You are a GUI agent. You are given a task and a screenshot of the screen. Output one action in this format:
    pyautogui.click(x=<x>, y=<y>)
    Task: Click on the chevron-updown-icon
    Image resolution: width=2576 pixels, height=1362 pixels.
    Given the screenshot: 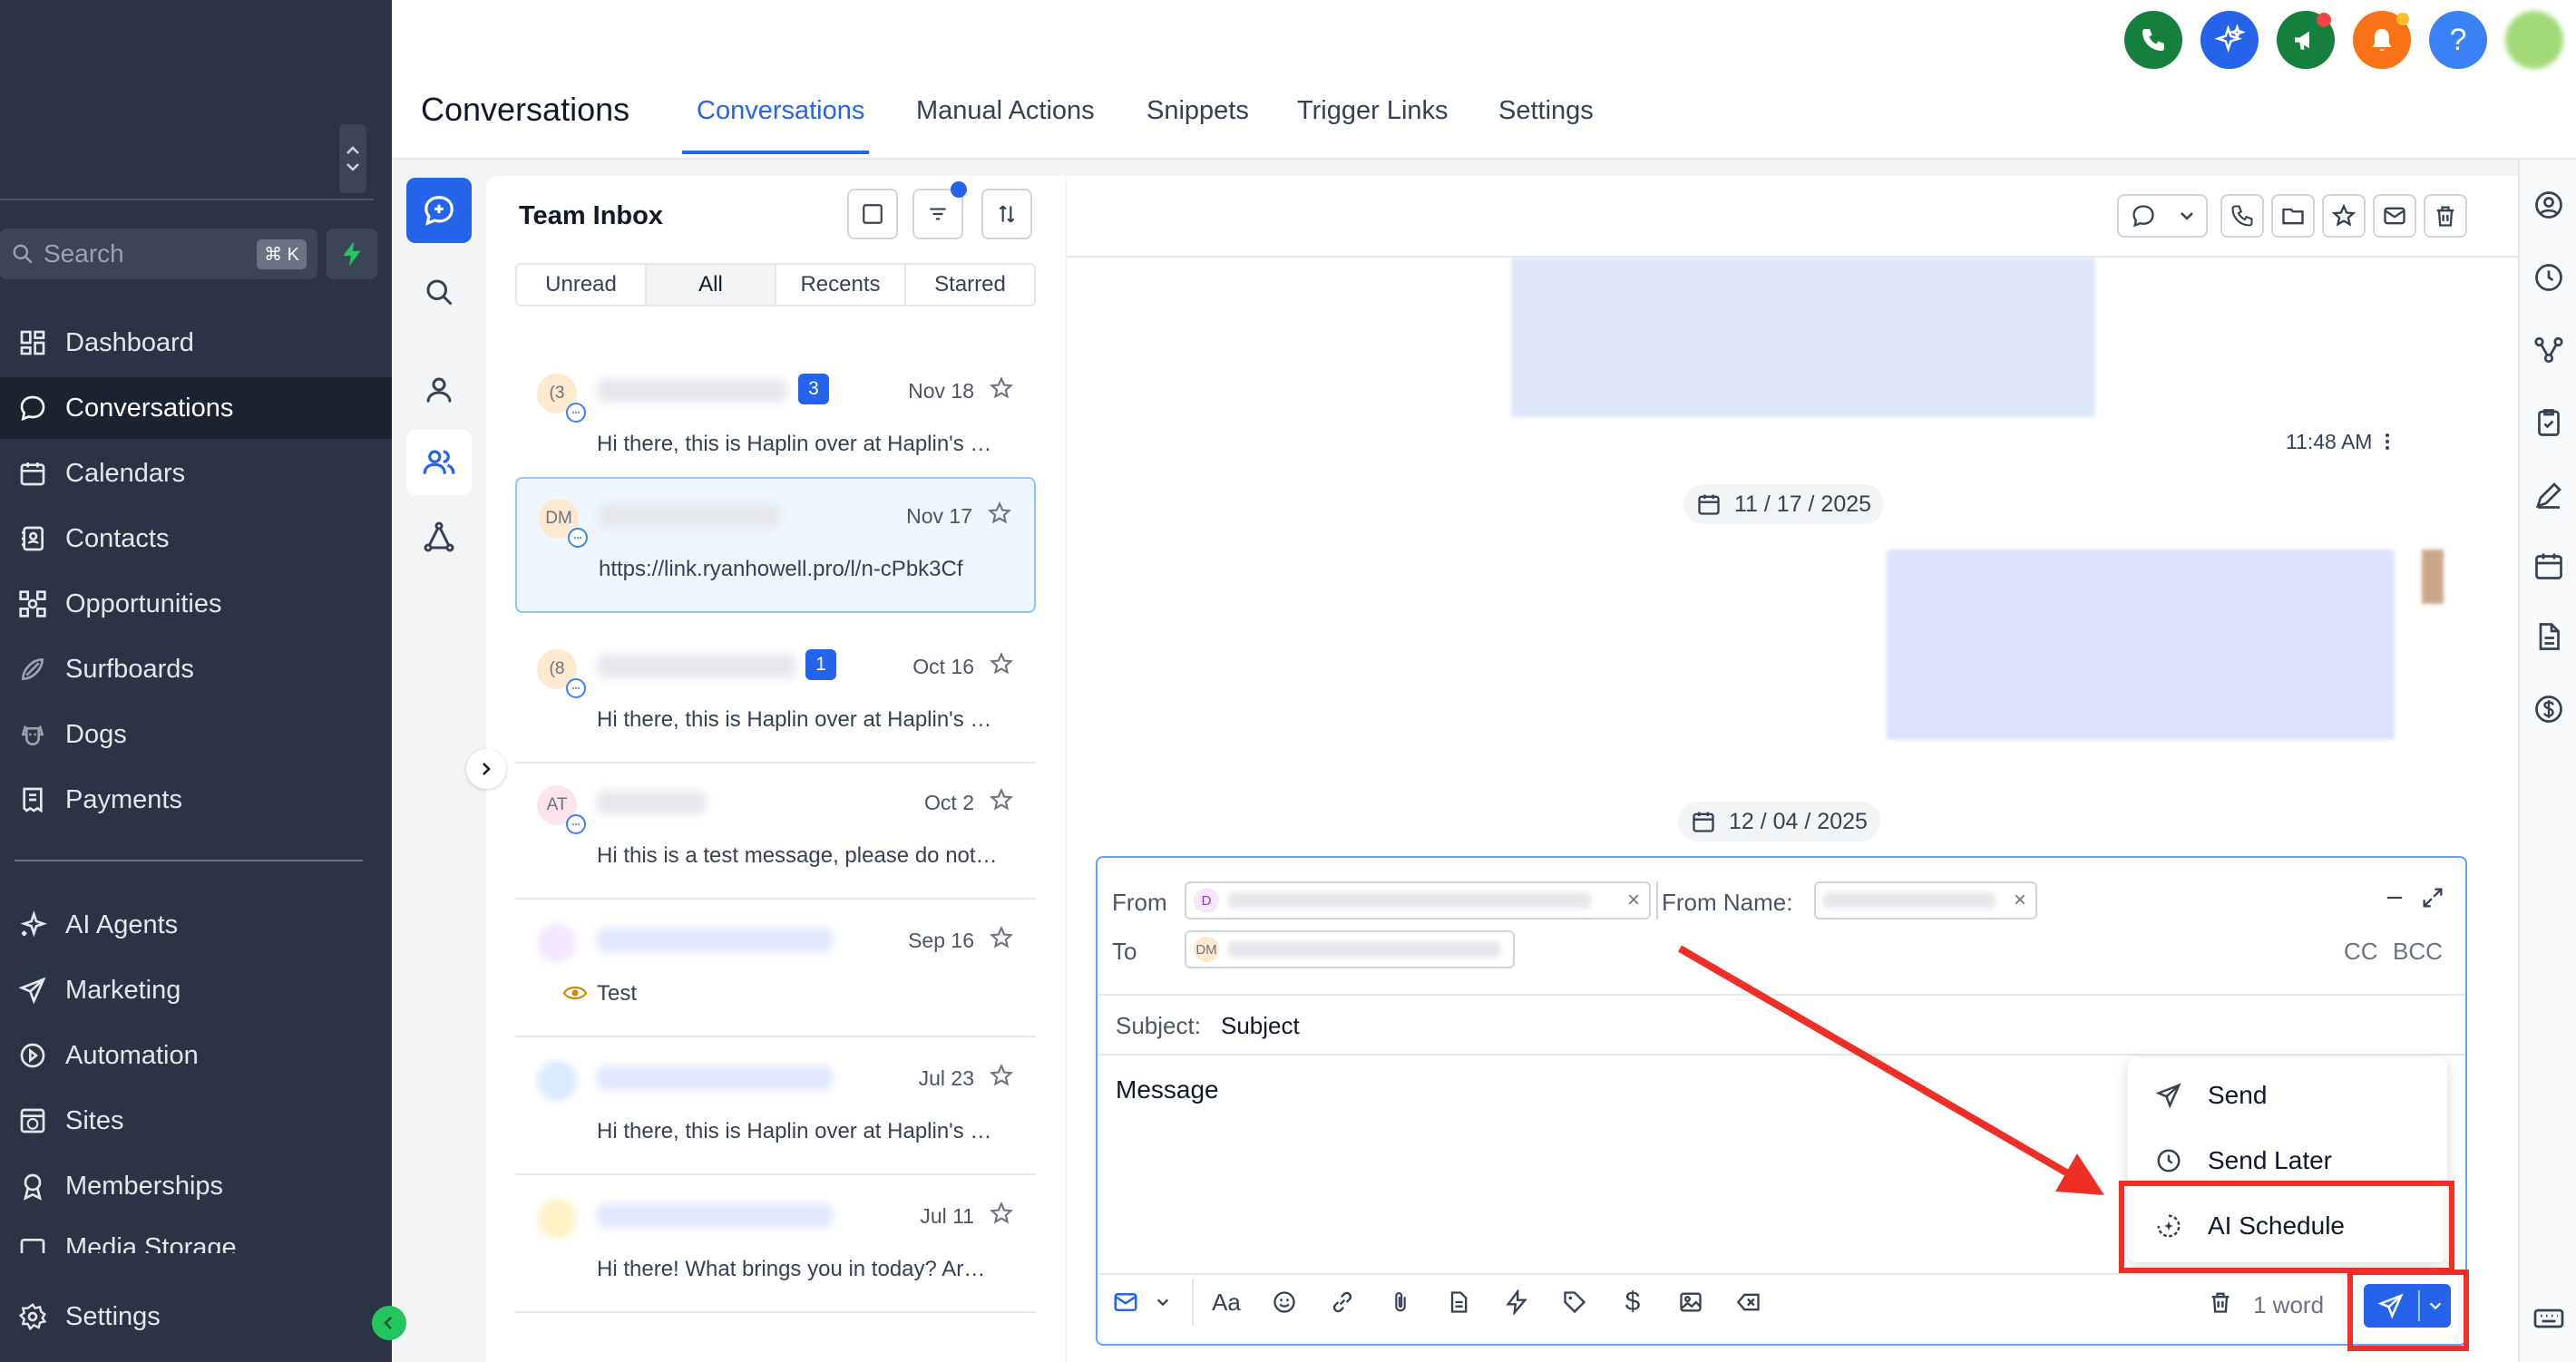 What is the action you would take?
    pyautogui.click(x=352, y=158)
    